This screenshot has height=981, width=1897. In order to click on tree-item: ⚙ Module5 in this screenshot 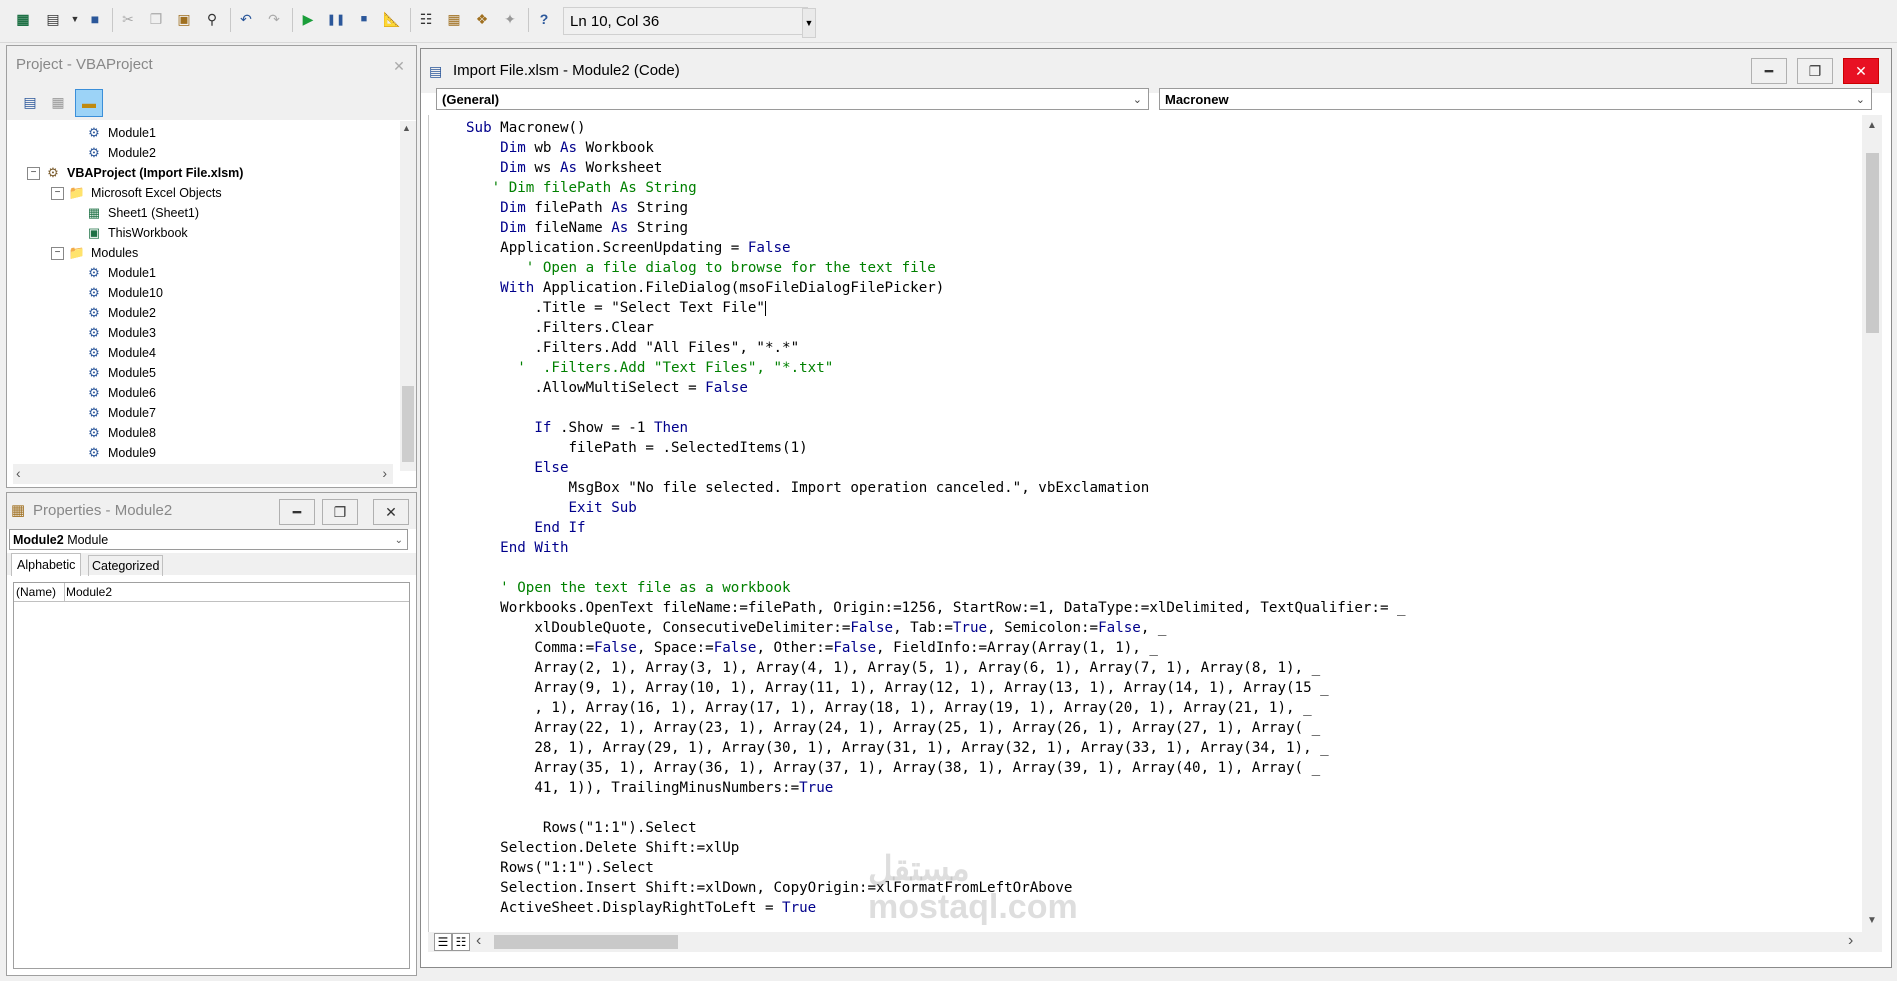, I will do `click(120, 373)`.